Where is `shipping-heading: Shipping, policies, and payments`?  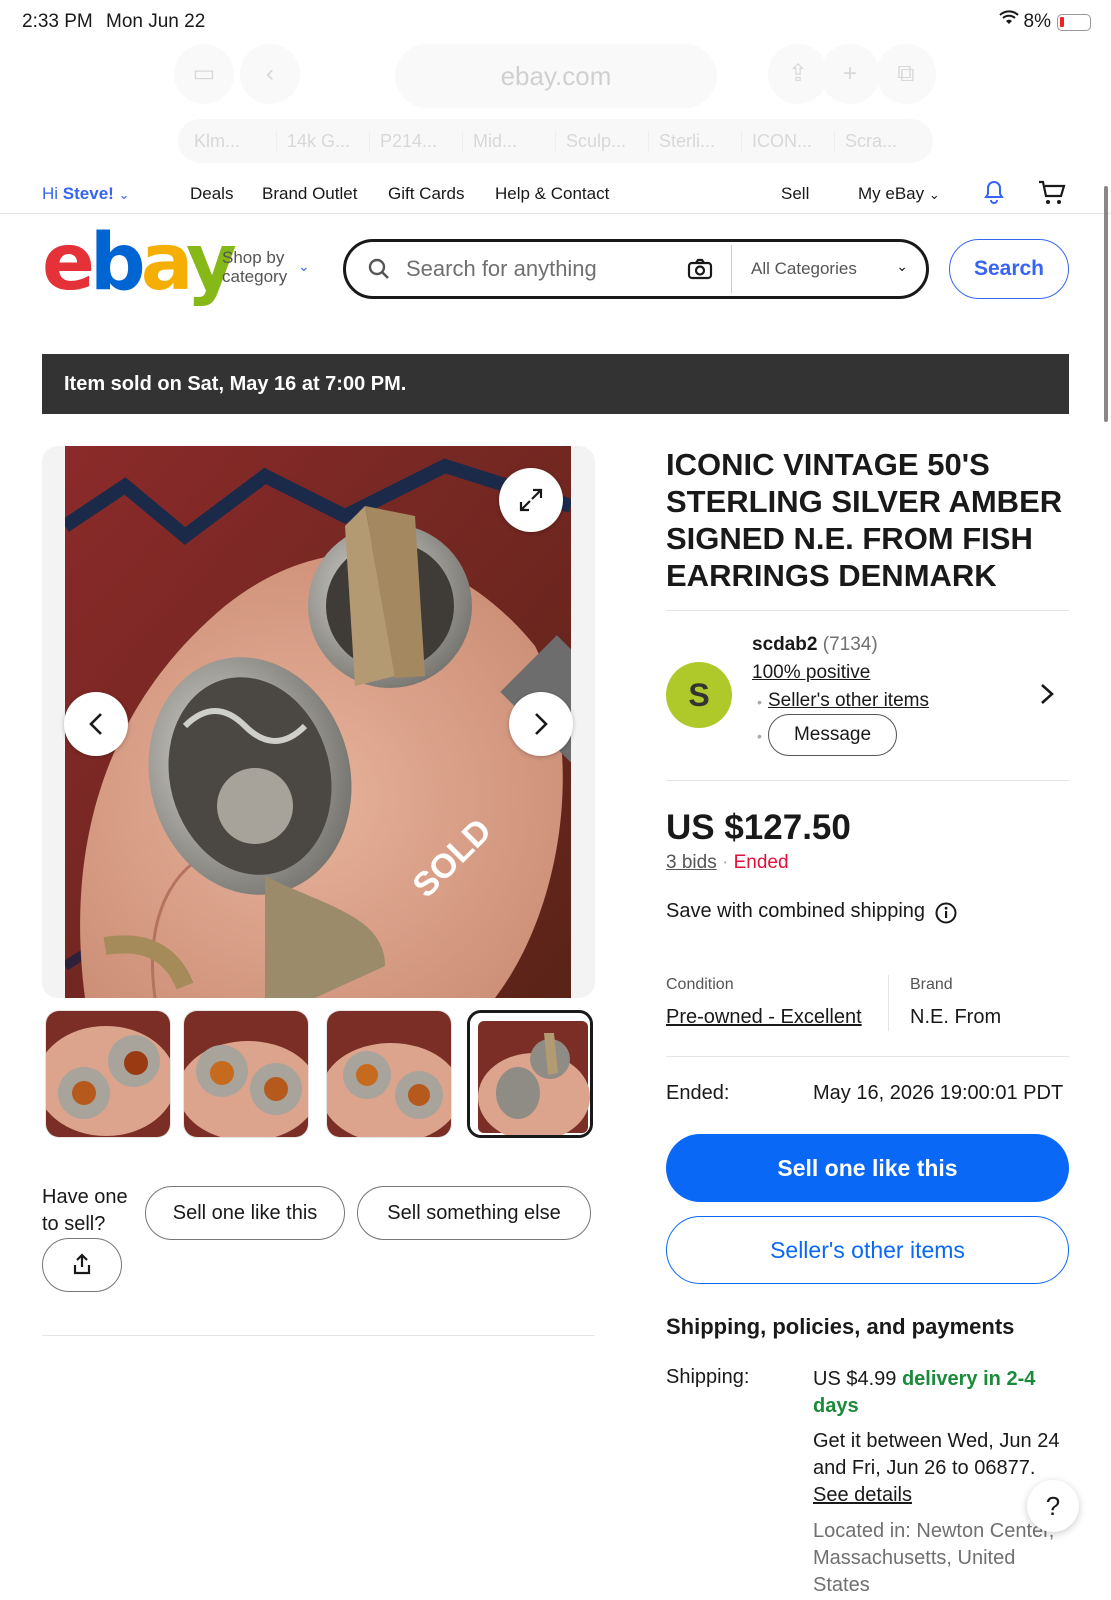
shipping-heading: Shipping, policies, and payments is located at coordinates (840, 1326).